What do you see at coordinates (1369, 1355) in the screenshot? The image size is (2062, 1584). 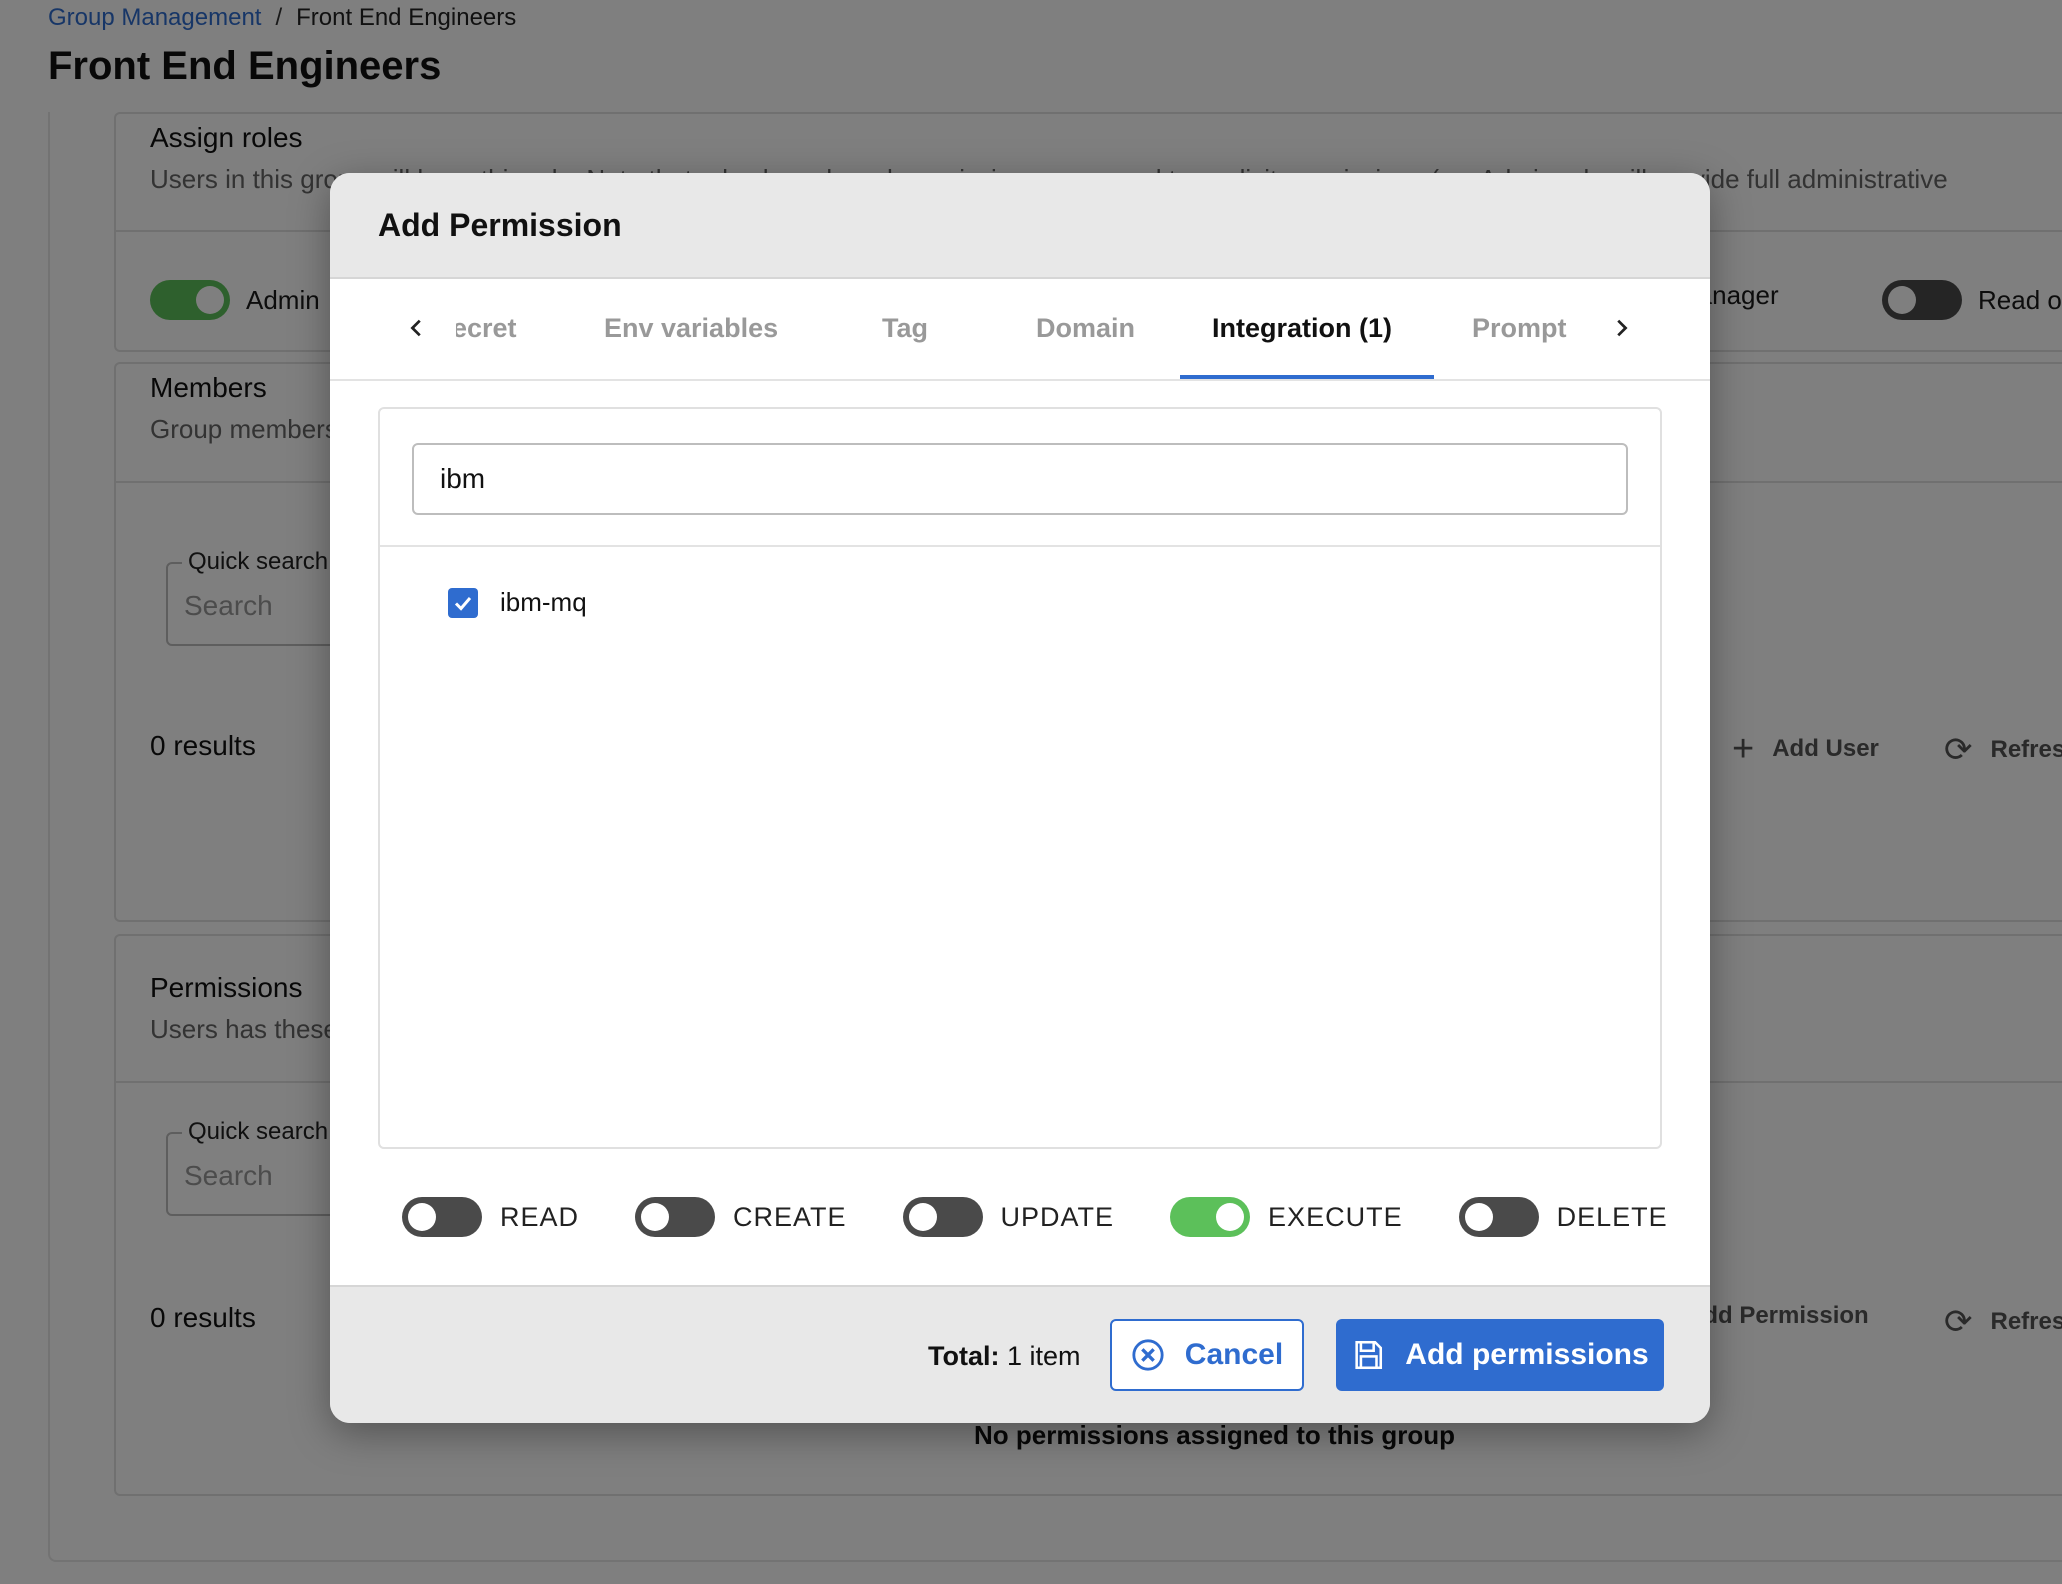 I see `save-icon` at bounding box center [1369, 1355].